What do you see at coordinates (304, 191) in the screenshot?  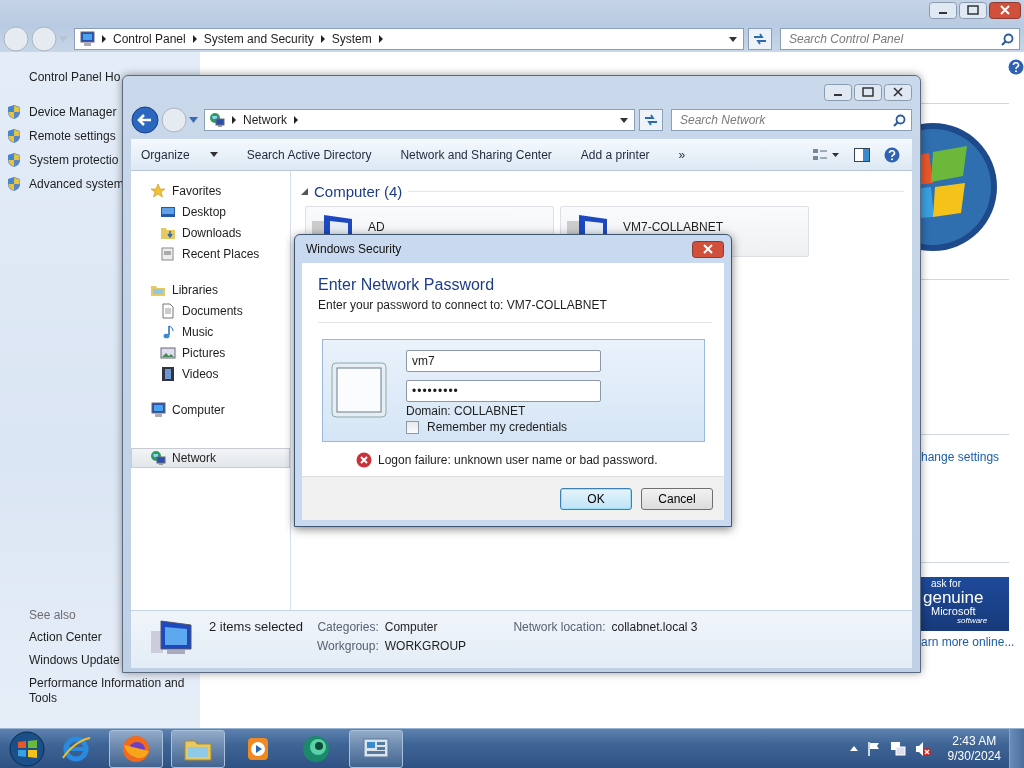 I see `collapse-icon` at bounding box center [304, 191].